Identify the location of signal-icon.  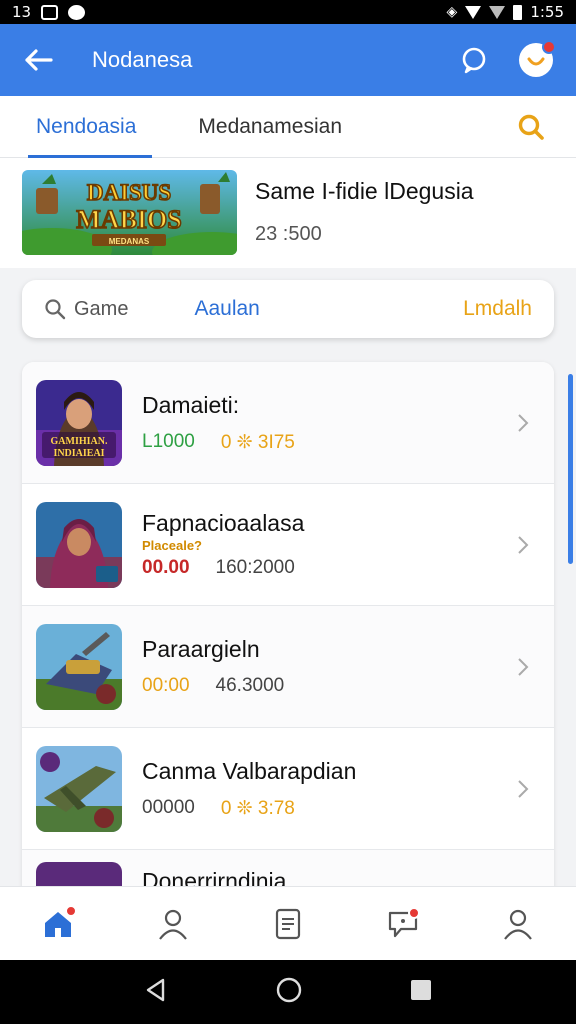
(497, 12).